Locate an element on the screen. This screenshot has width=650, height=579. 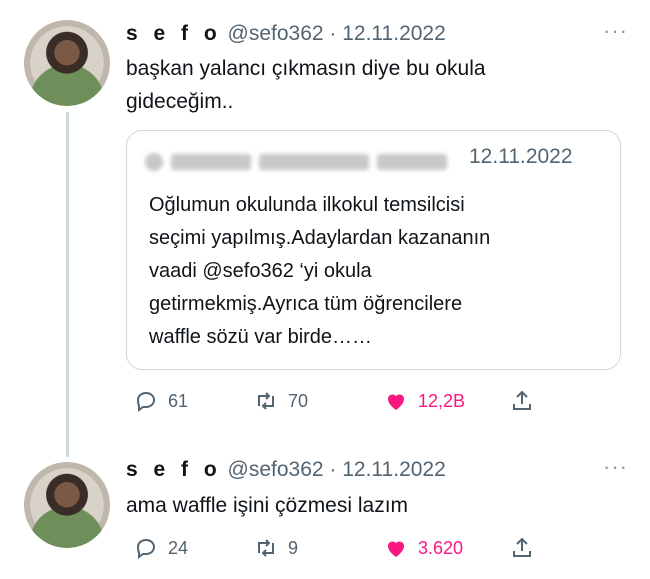
reply-count: 61 is located at coordinates (178, 400).